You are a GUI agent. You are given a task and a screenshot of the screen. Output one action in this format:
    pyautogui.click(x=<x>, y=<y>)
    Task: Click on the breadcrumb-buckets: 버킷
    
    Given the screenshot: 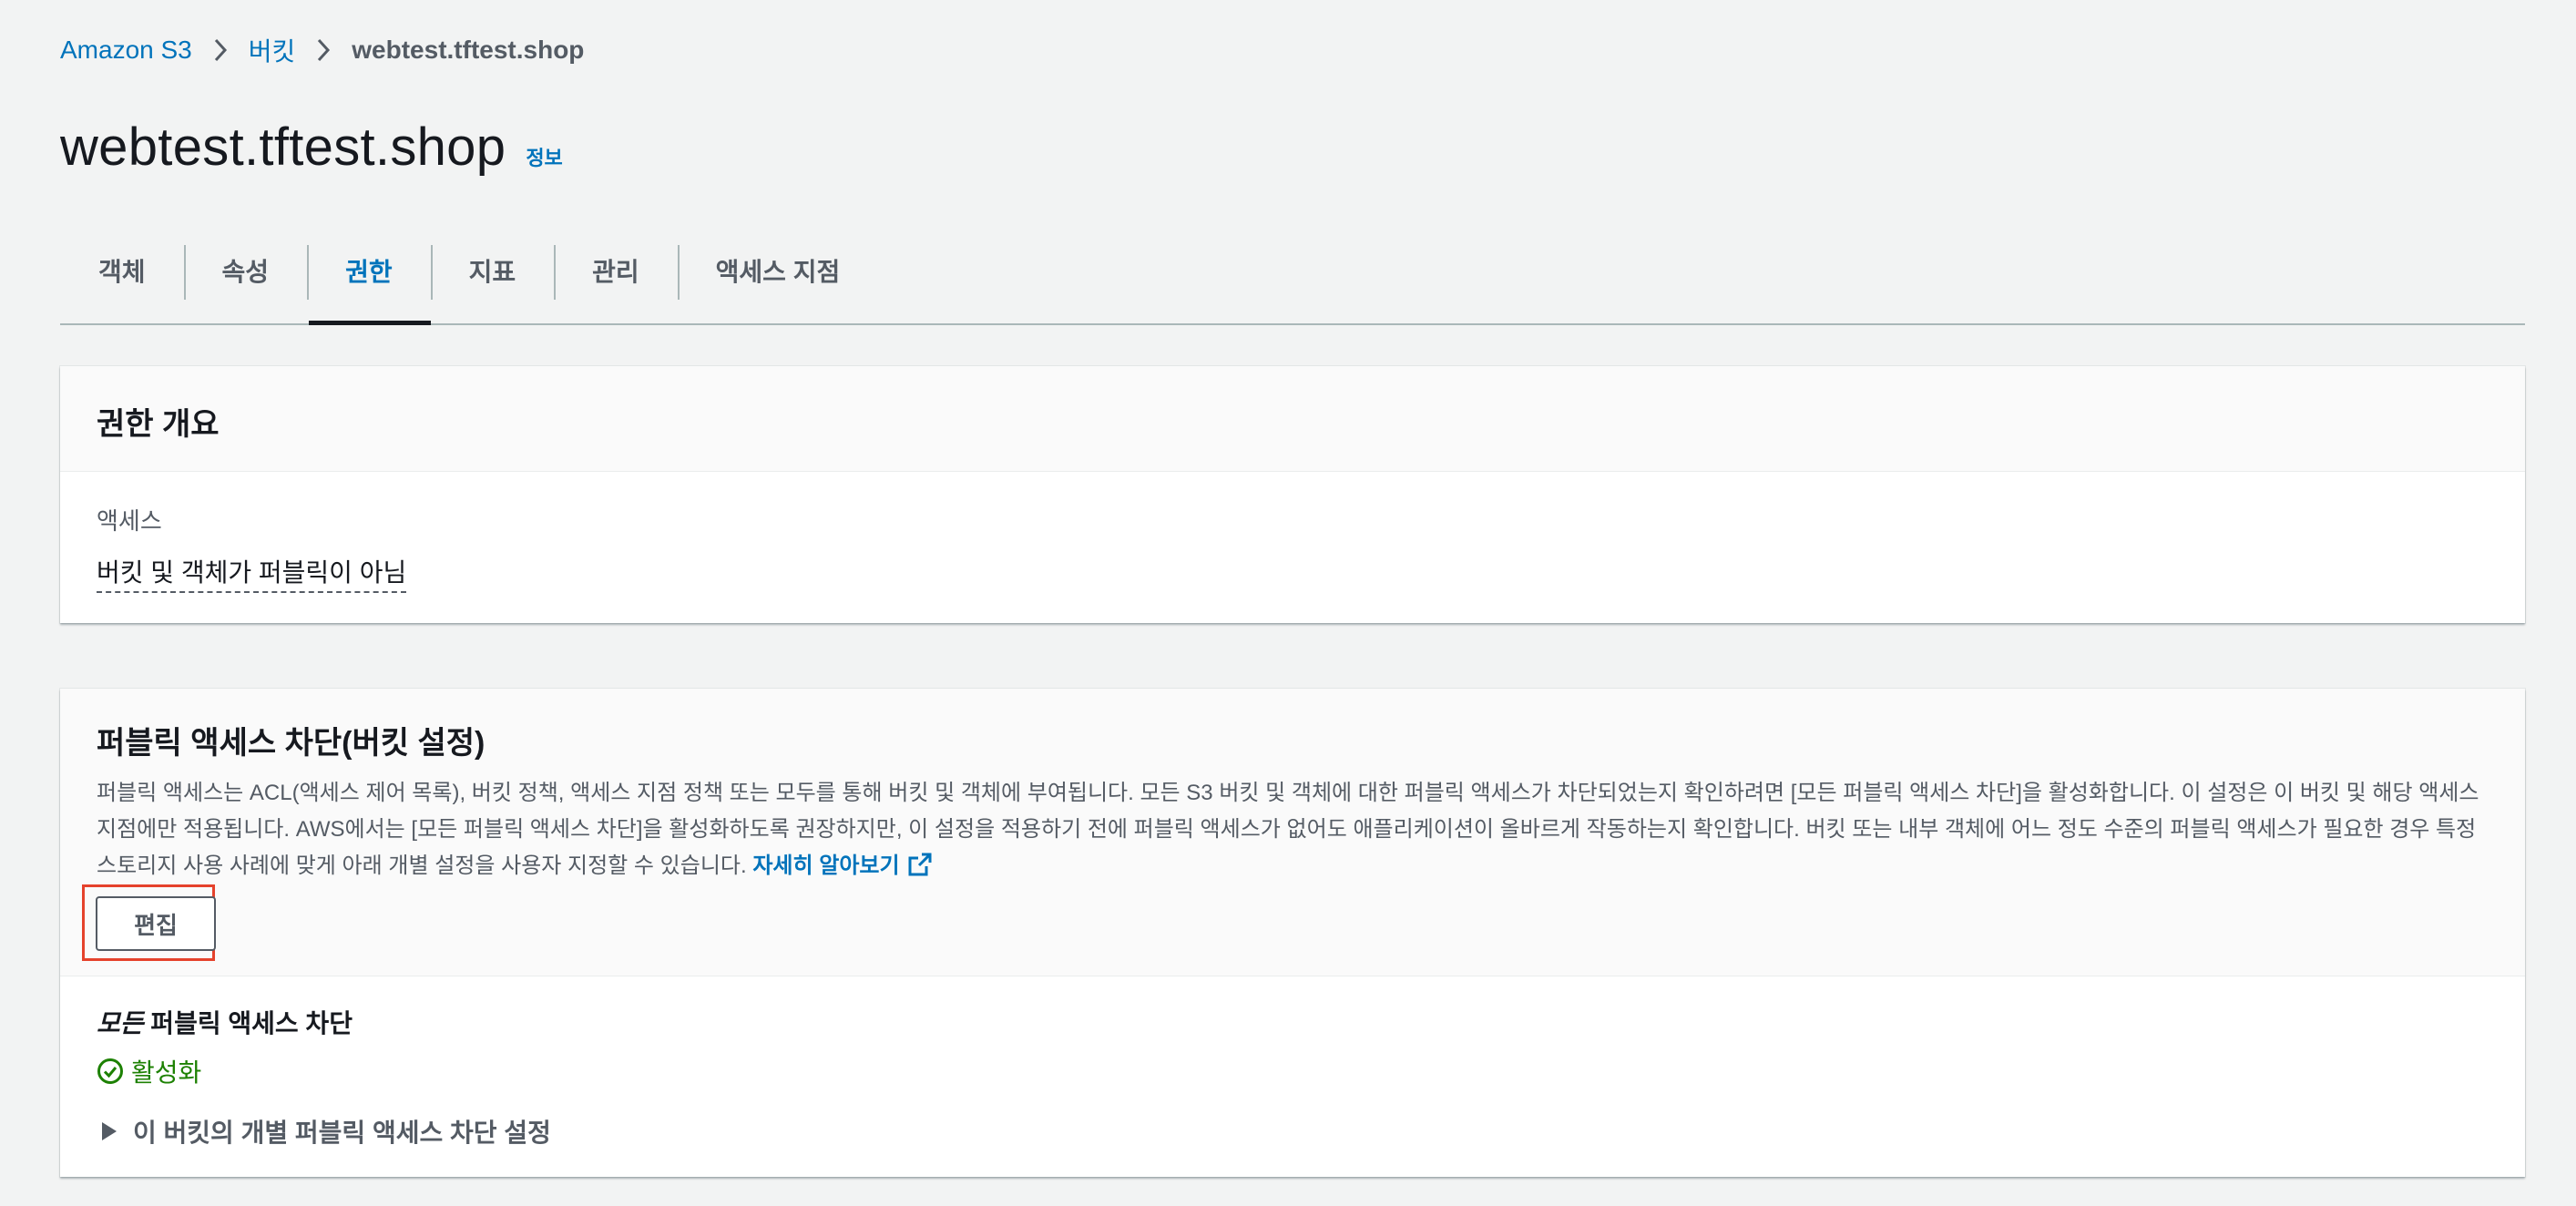 What is the action you would take?
    pyautogui.click(x=272, y=50)
    